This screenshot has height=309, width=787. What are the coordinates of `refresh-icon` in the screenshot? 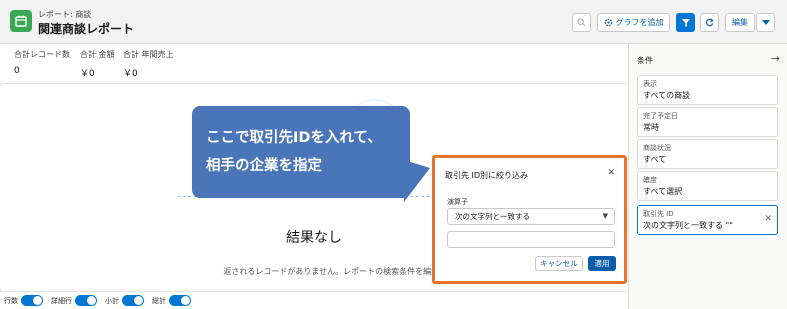 It's located at (709, 22).